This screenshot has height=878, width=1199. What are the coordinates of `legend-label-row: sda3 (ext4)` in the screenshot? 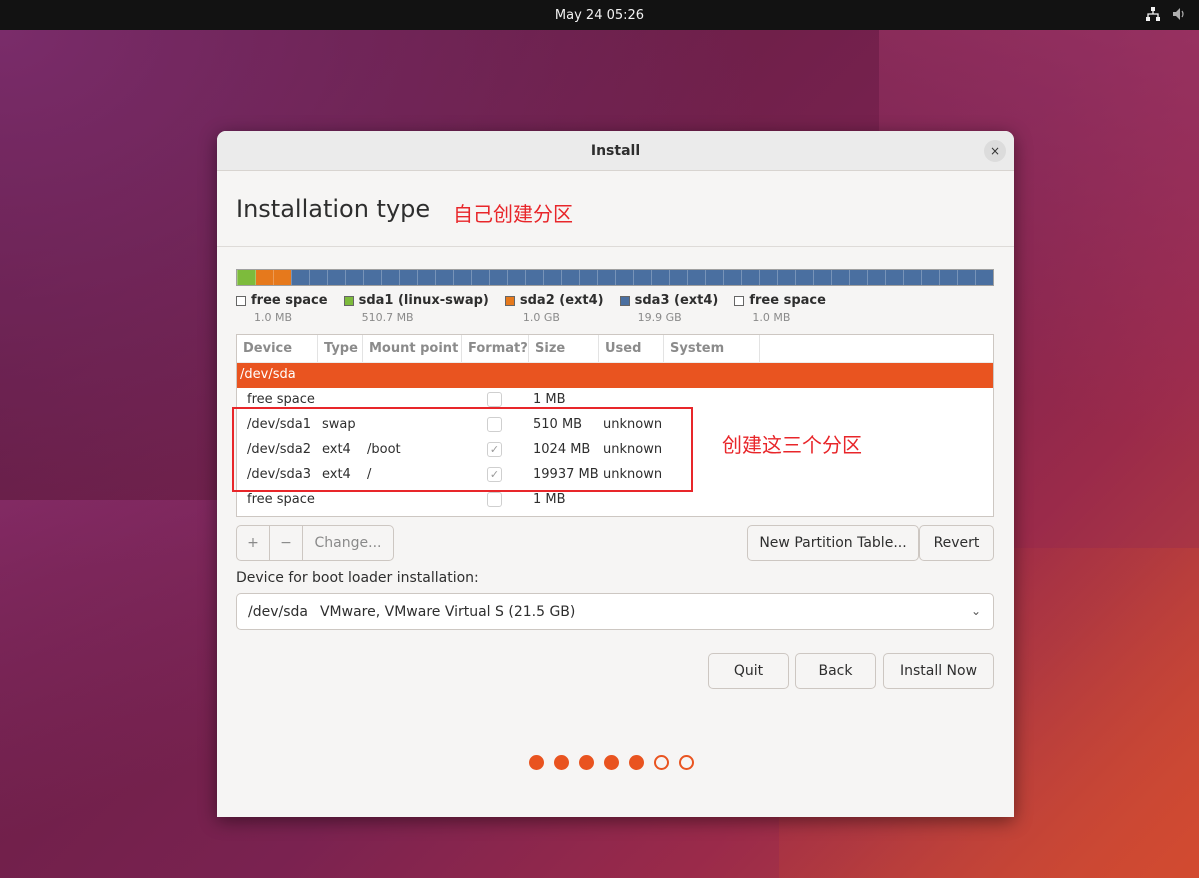 It's located at (669, 300).